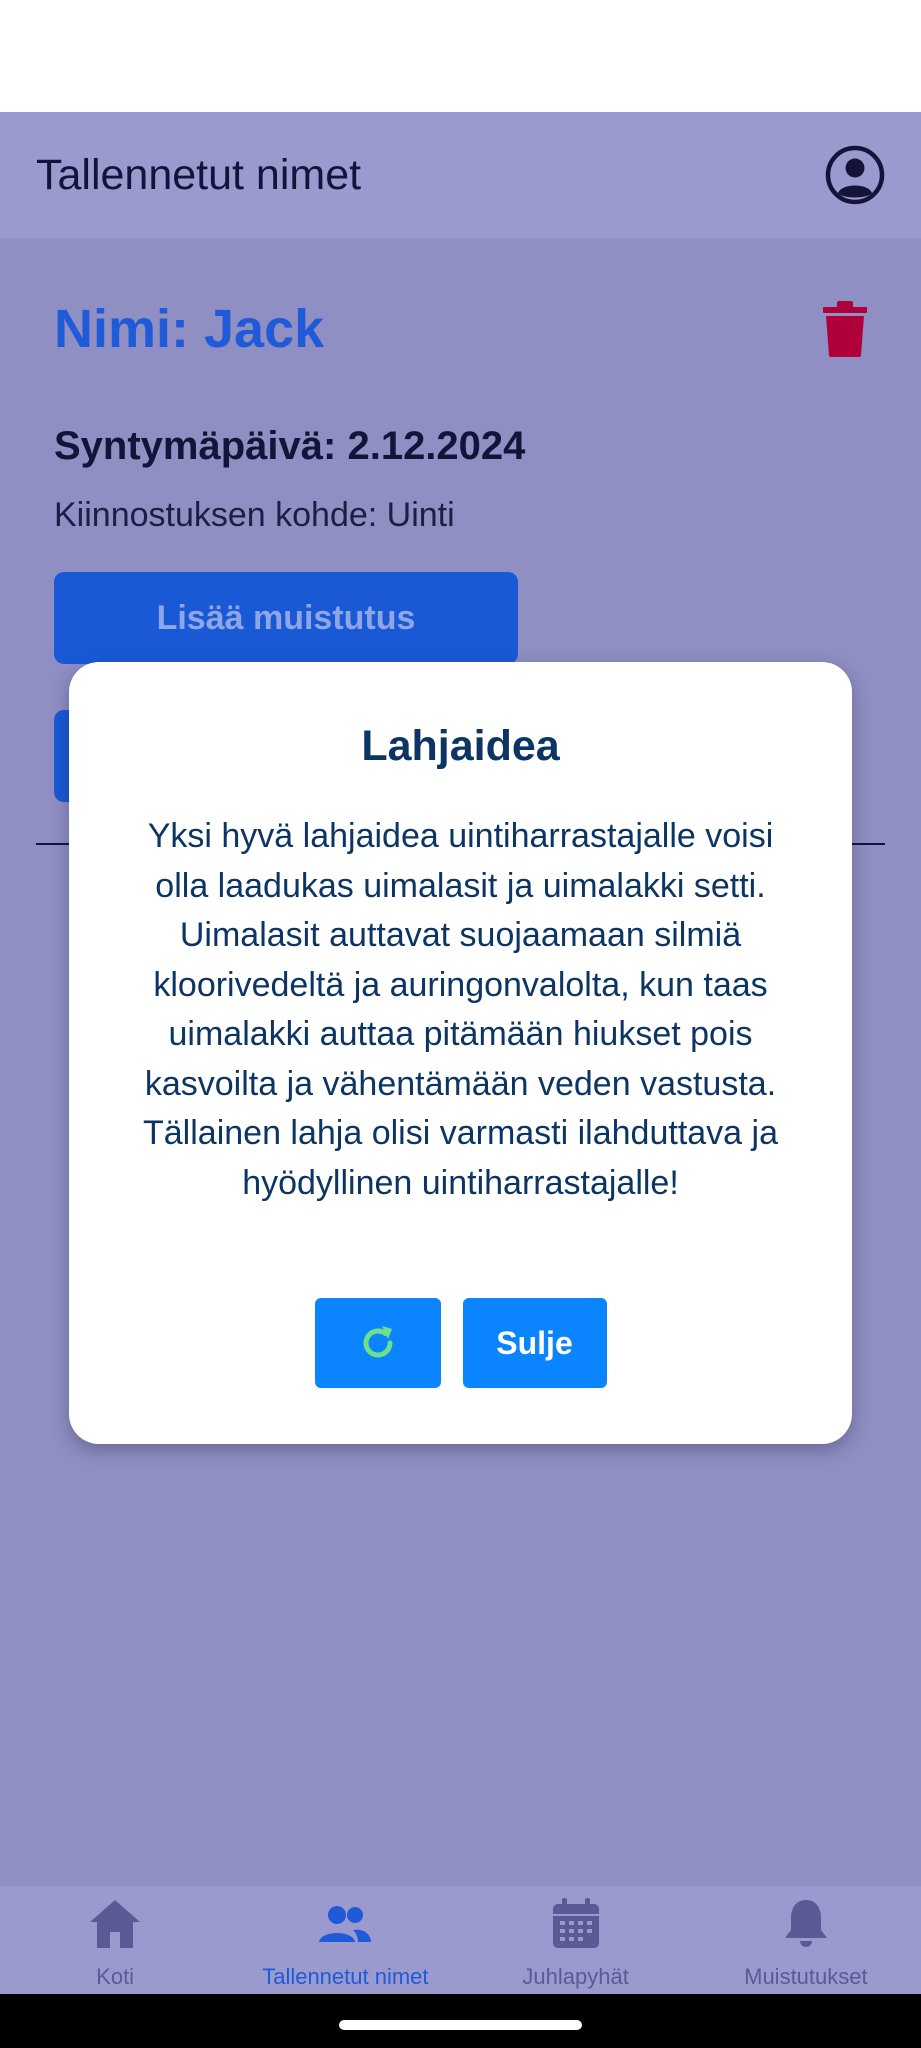  I want to click on system-gesture-bar, so click(460, 2021).